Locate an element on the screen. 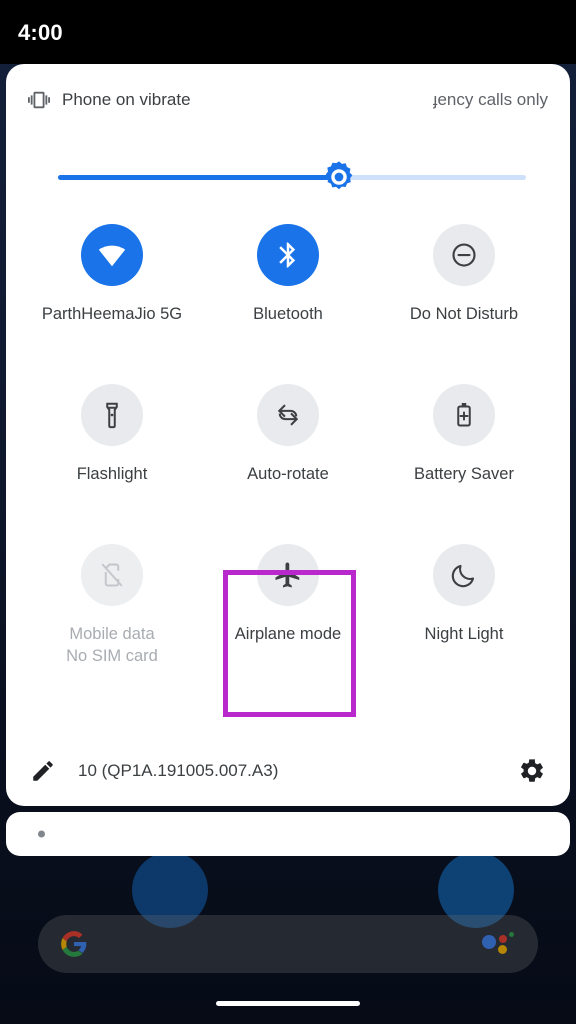 This screenshot has width=576, height=1024. tile-mobile-data: Mobile data No SIM card is located at coordinates (112, 616).